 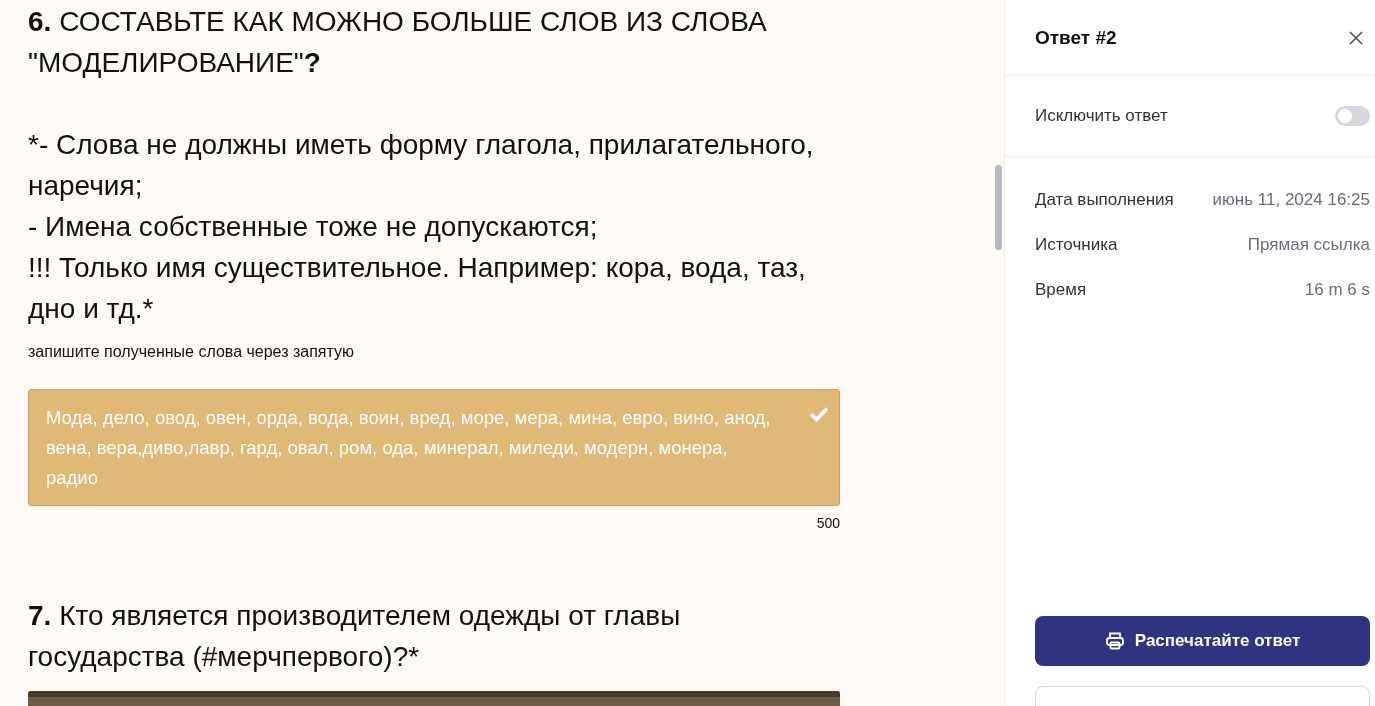 What do you see at coordinates (1101, 116) in the screenshot?
I see `exclude-label: Исключить ответ` at bounding box center [1101, 116].